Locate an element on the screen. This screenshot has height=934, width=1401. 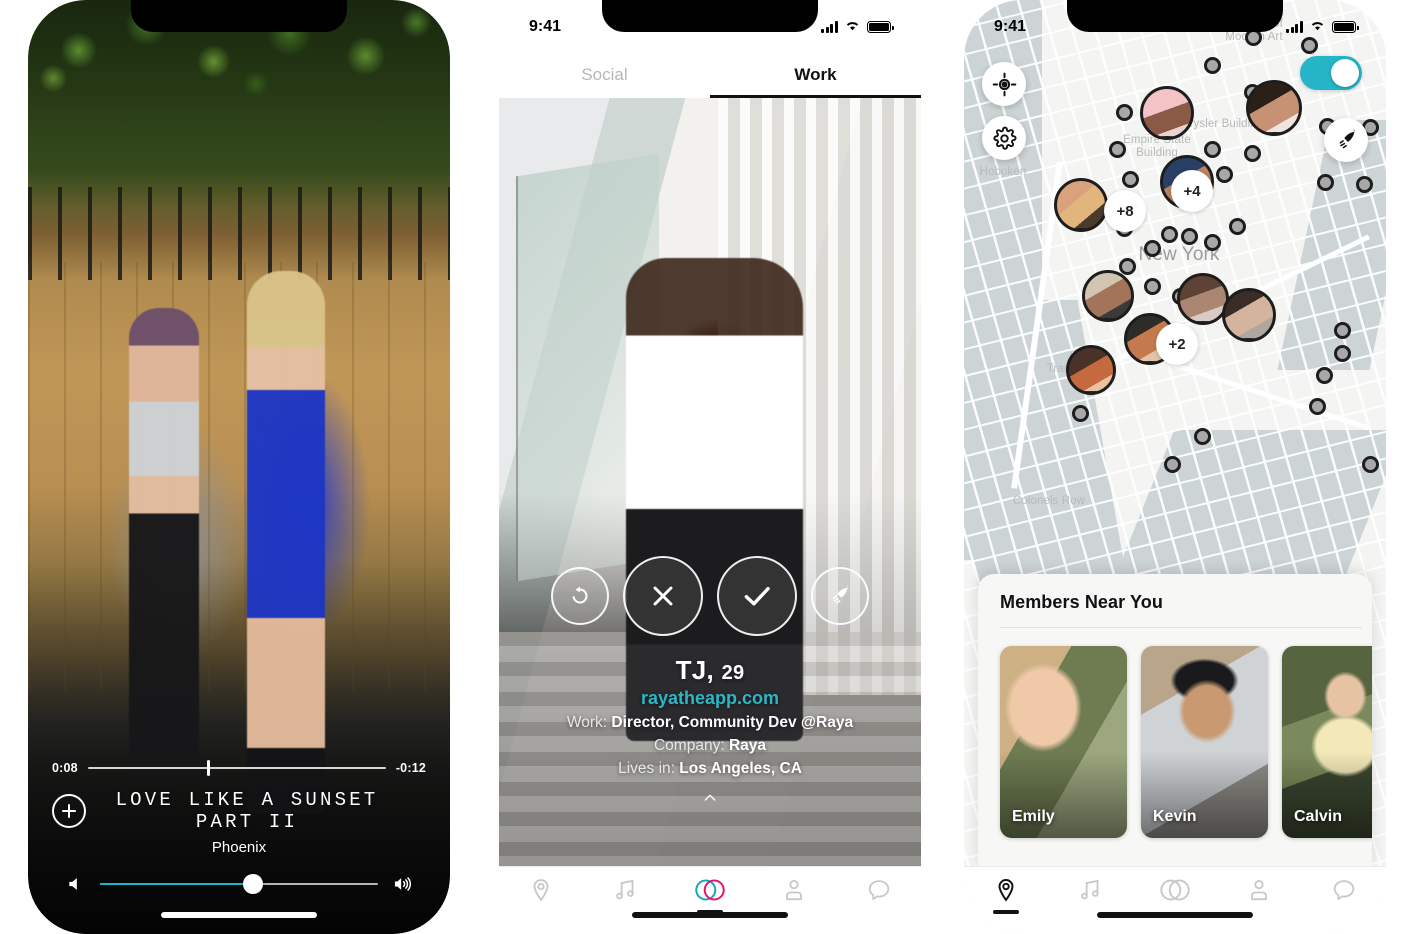
member-name: Kevin is located at coordinates (1175, 816).